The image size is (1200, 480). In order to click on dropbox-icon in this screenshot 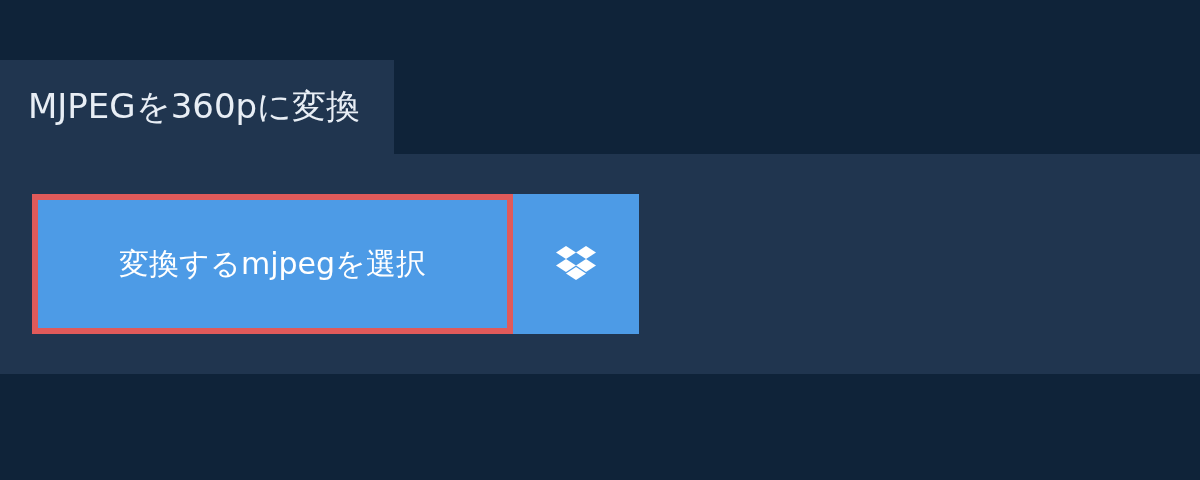, I will do `click(576, 264)`.